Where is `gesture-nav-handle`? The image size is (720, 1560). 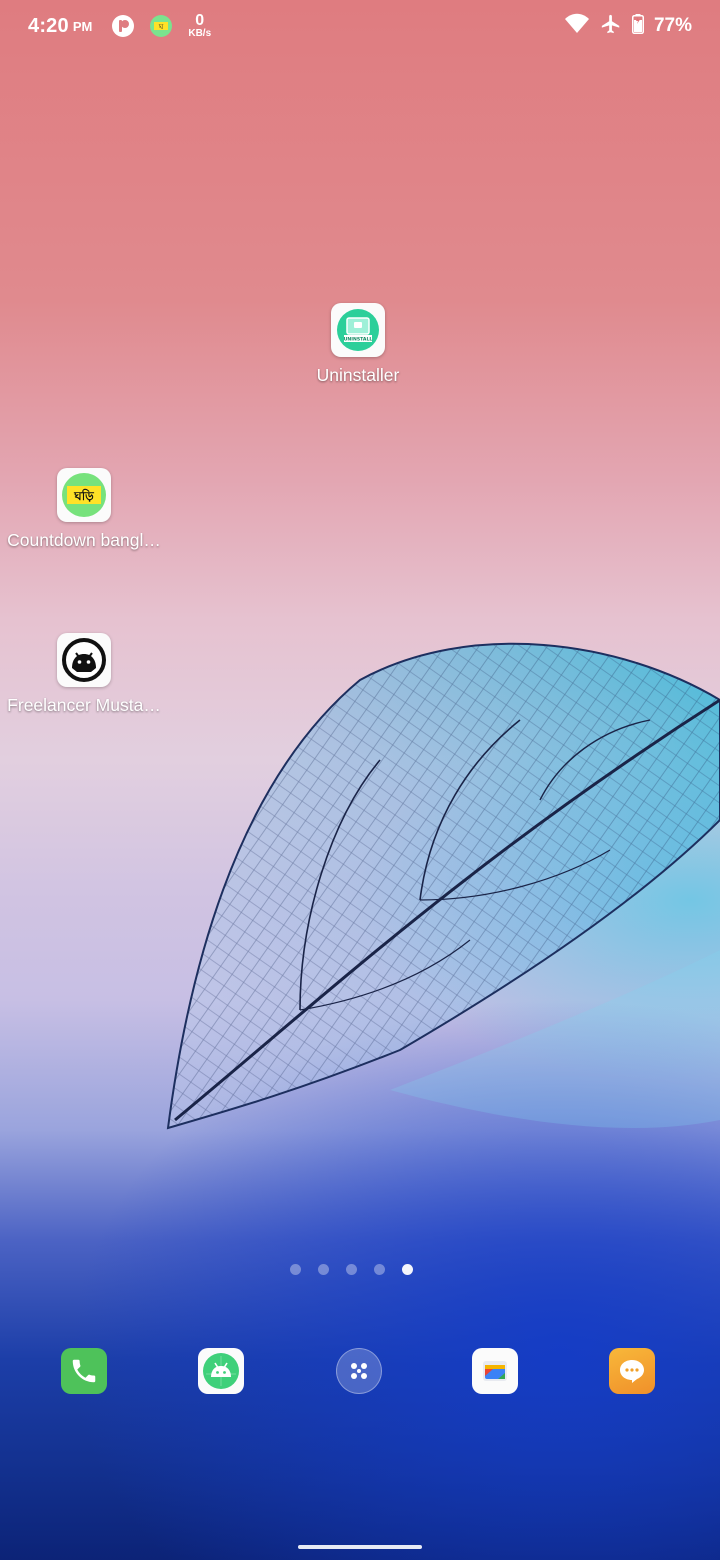
gesture-nav-handle is located at coordinates (360, 1547).